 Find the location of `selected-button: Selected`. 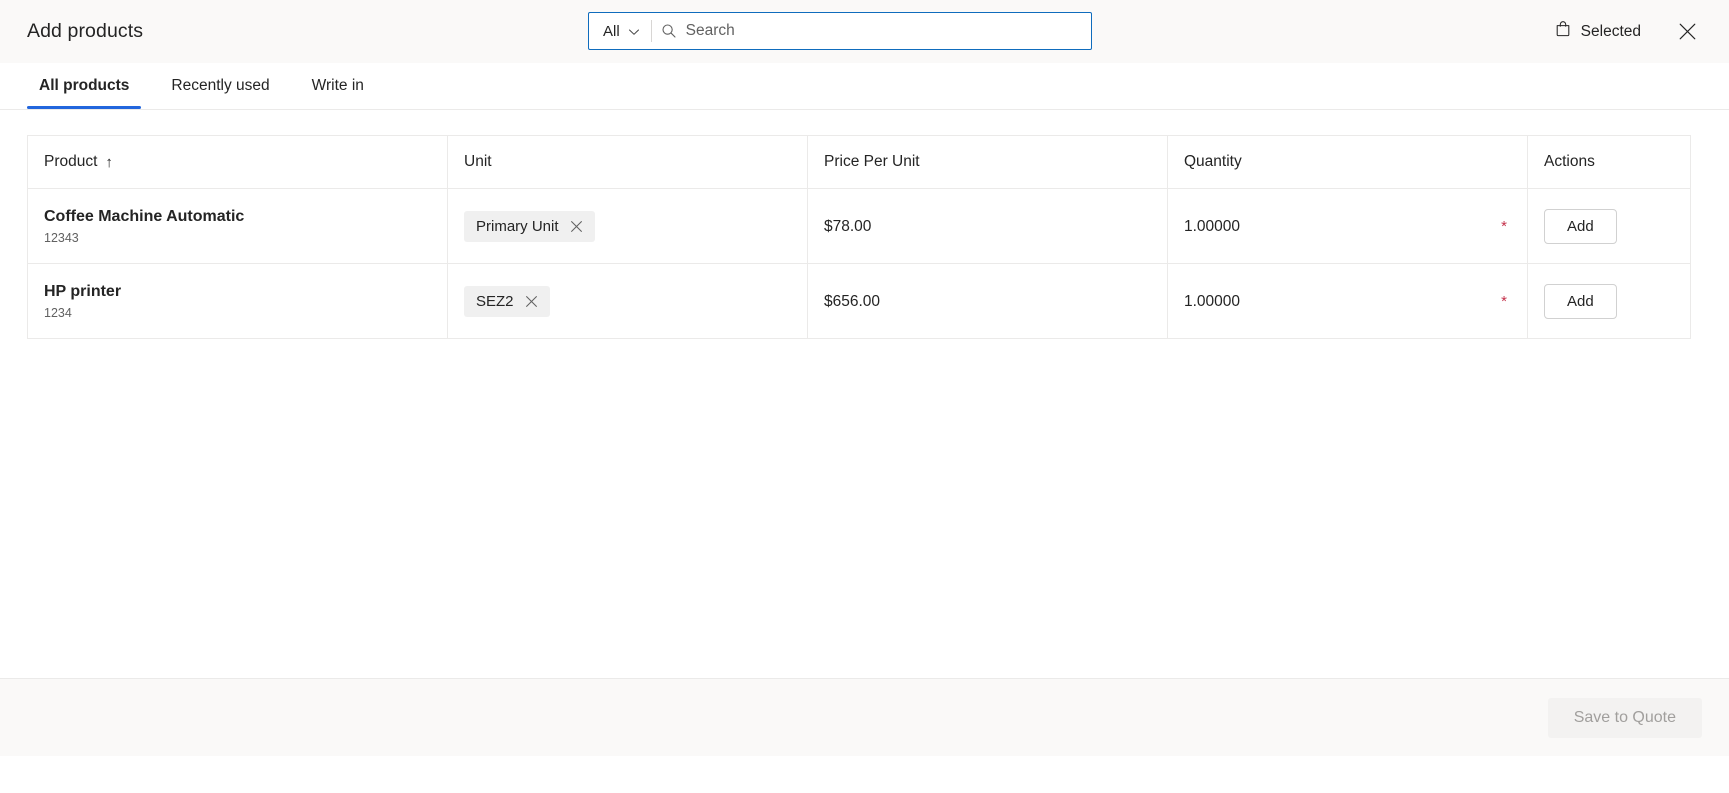

selected-button: Selected is located at coordinates (1597, 31).